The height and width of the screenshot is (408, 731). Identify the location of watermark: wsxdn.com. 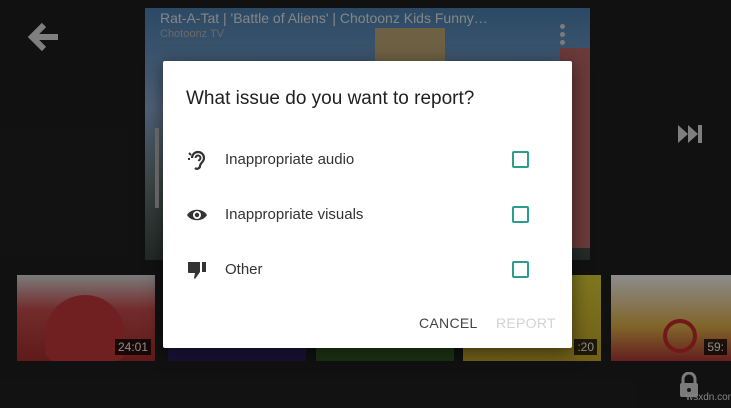
(708, 397).